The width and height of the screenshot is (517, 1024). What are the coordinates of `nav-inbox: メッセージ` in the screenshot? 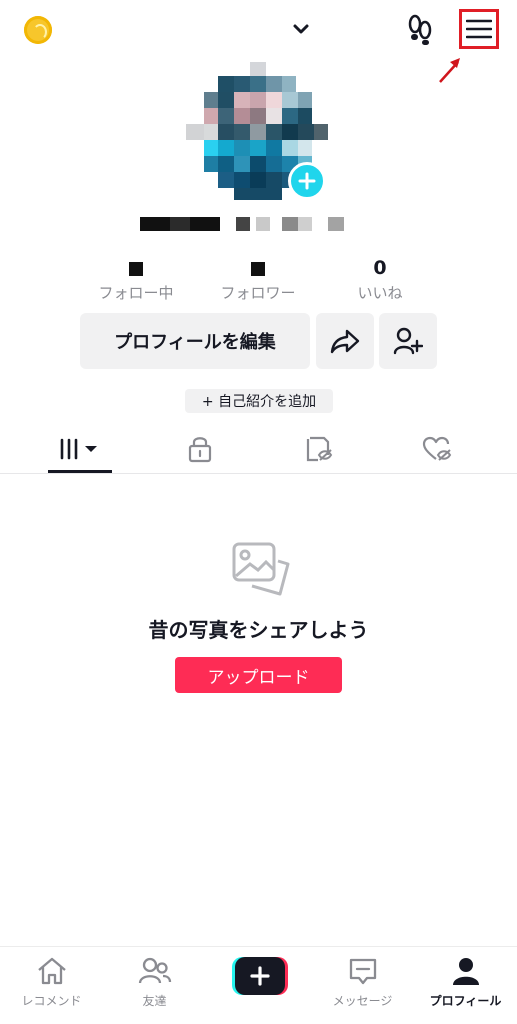 It's located at (362, 985).